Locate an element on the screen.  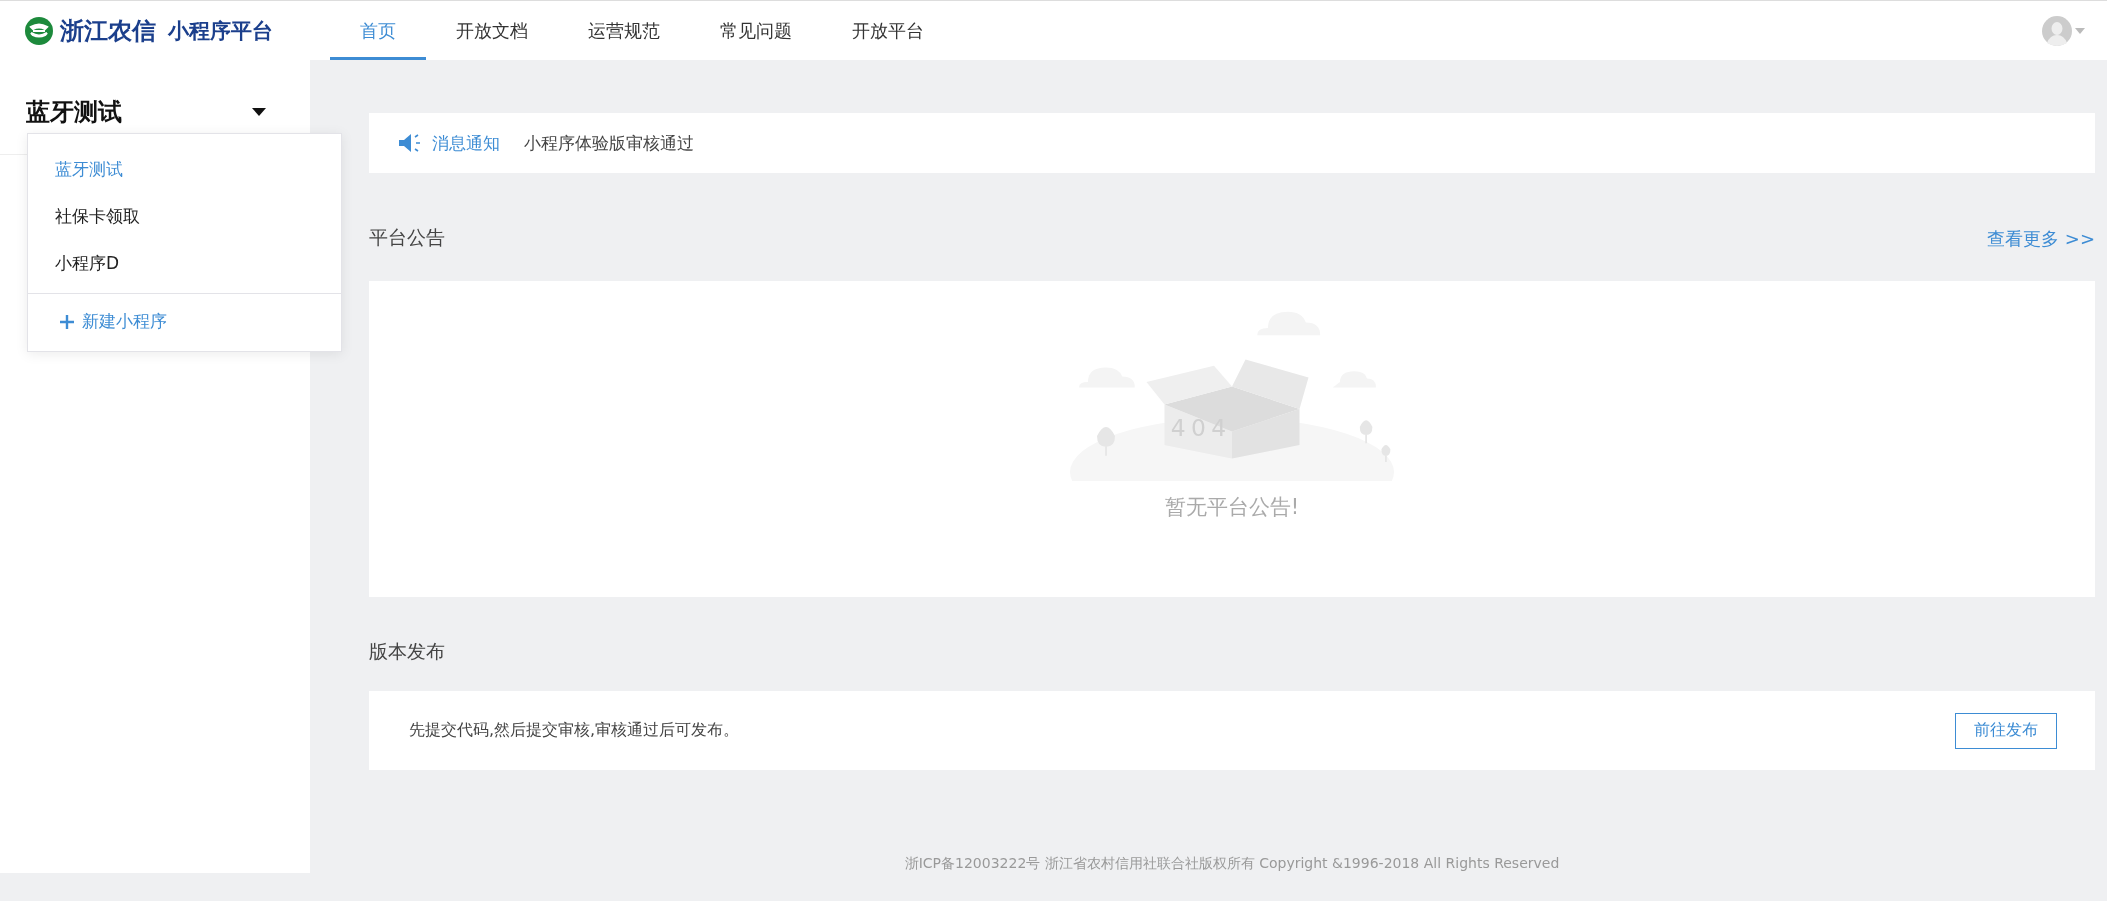
menu-item: 社保卡领取 is located at coordinates (184, 216).